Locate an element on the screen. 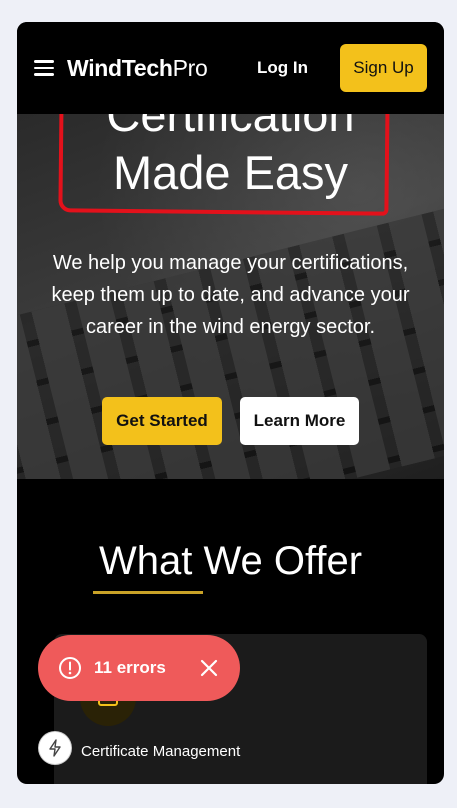 The height and width of the screenshot is (808, 457). menu-icon is located at coordinates (44, 68).